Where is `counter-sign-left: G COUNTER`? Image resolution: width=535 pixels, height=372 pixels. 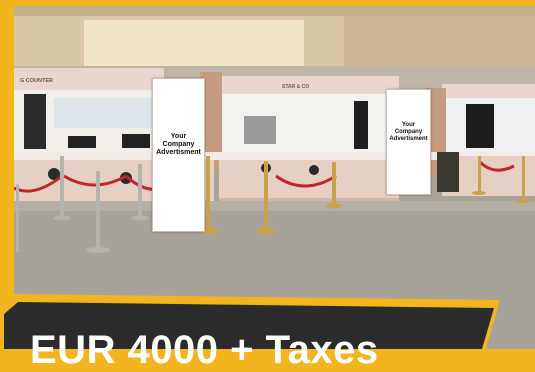 counter-sign-left: G COUNTER is located at coordinates (36, 81).